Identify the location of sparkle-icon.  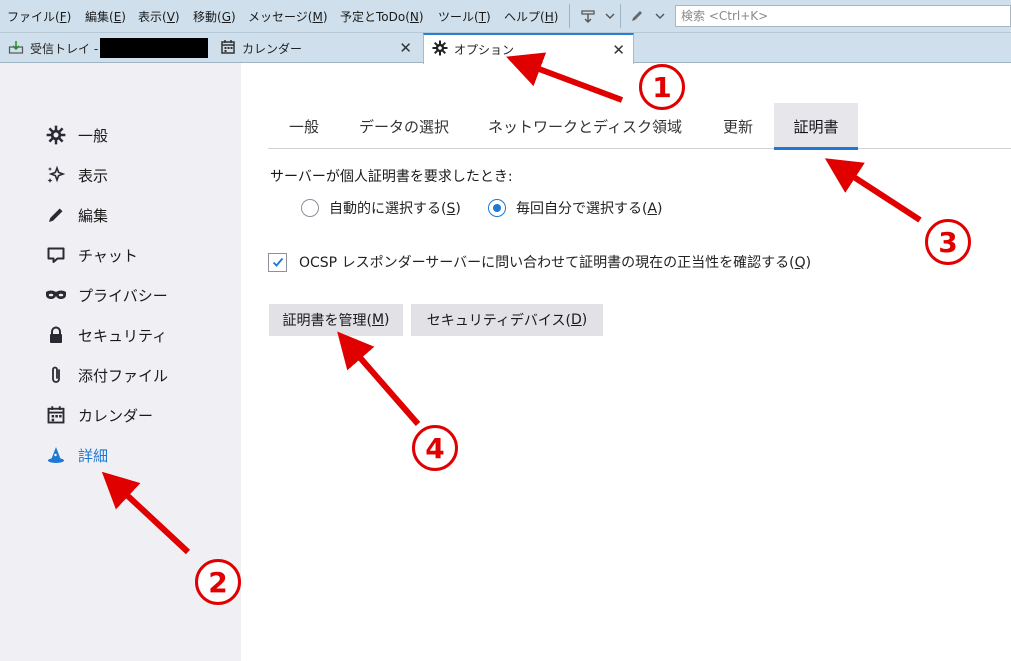
(56, 175).